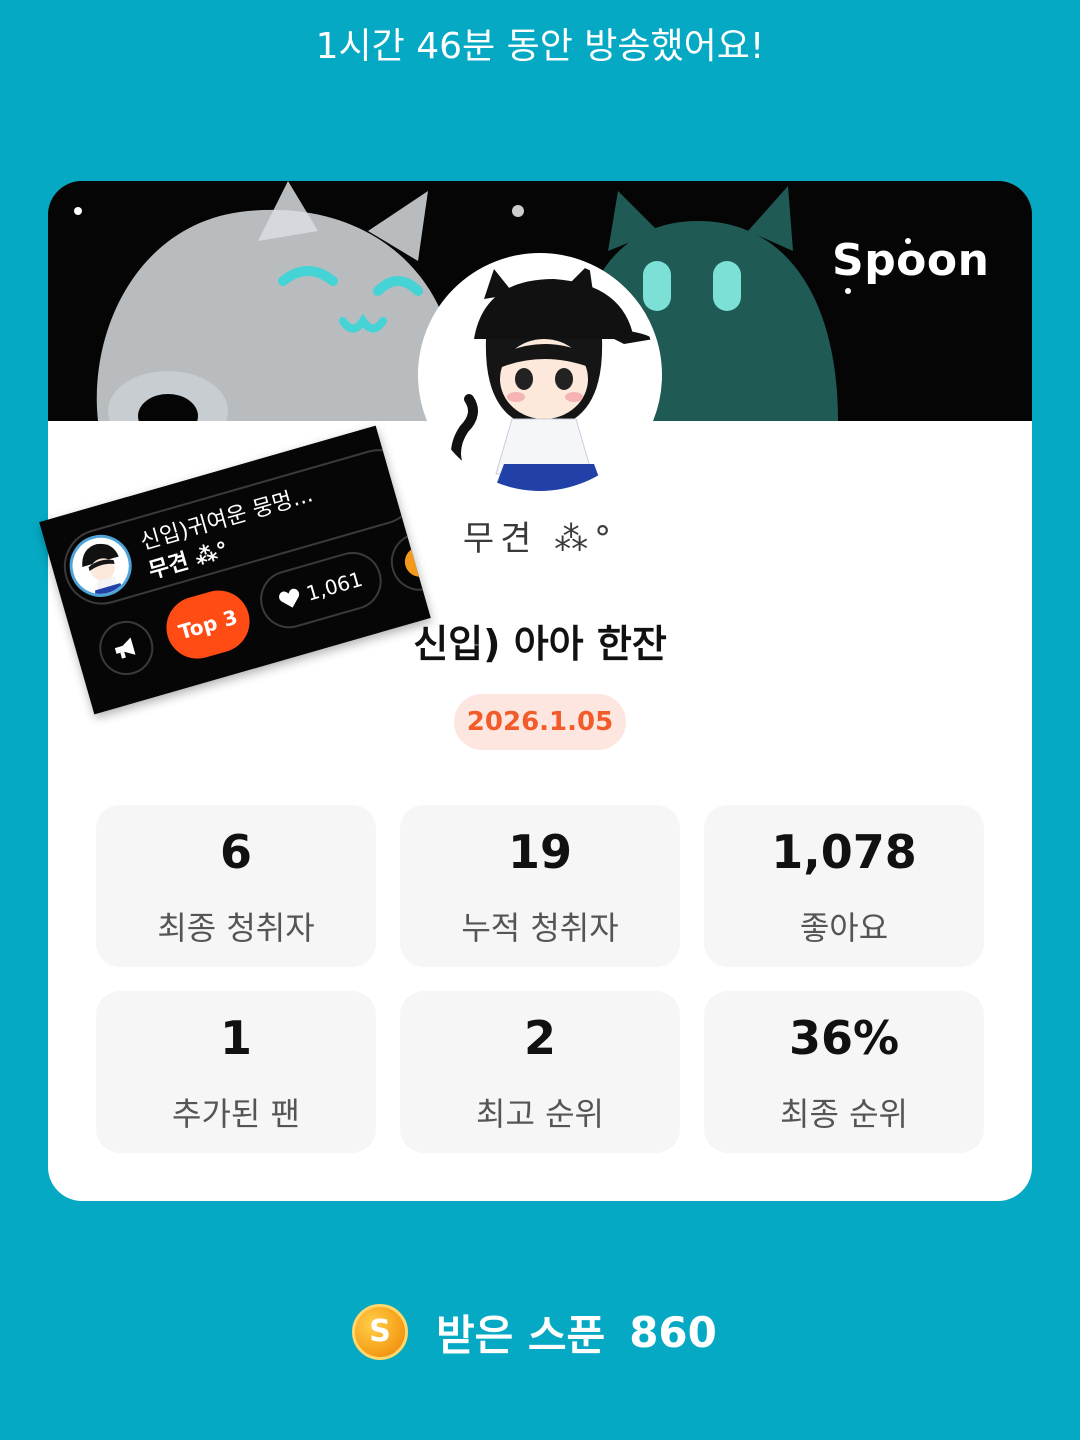 The image size is (1080, 1440). I want to click on stat-final-listeners: 6 최종 청취자, so click(236, 886).